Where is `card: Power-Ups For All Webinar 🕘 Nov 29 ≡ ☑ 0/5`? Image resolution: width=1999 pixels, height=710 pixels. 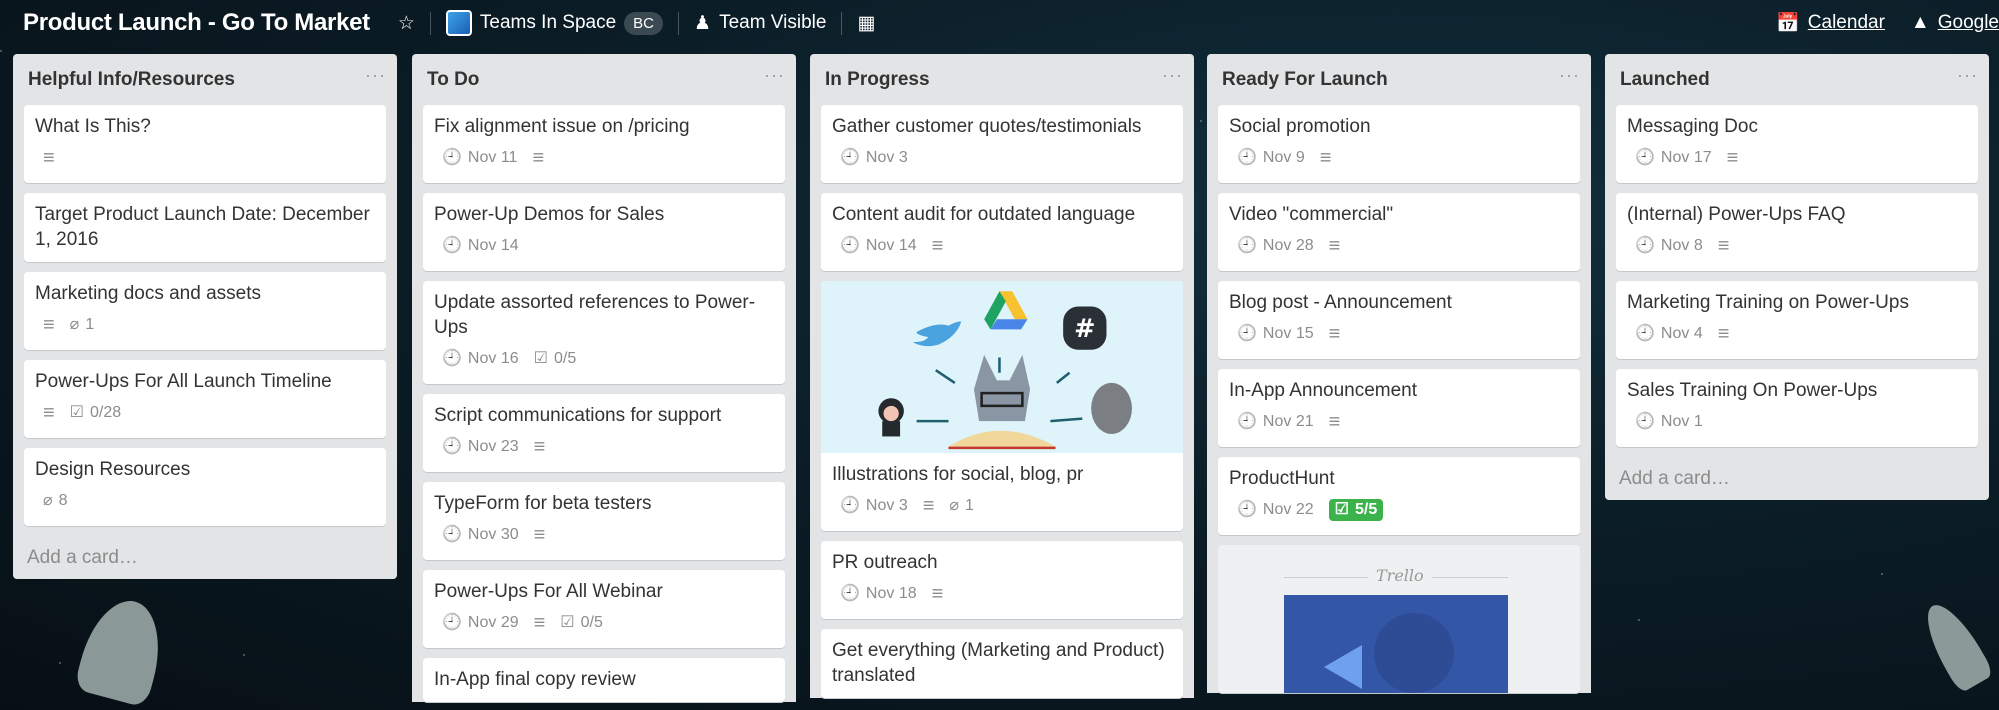
card: Power-Ups For All Webinar 🕘 Nov 29 ≡ ☑ 0/5 is located at coordinates (604, 609).